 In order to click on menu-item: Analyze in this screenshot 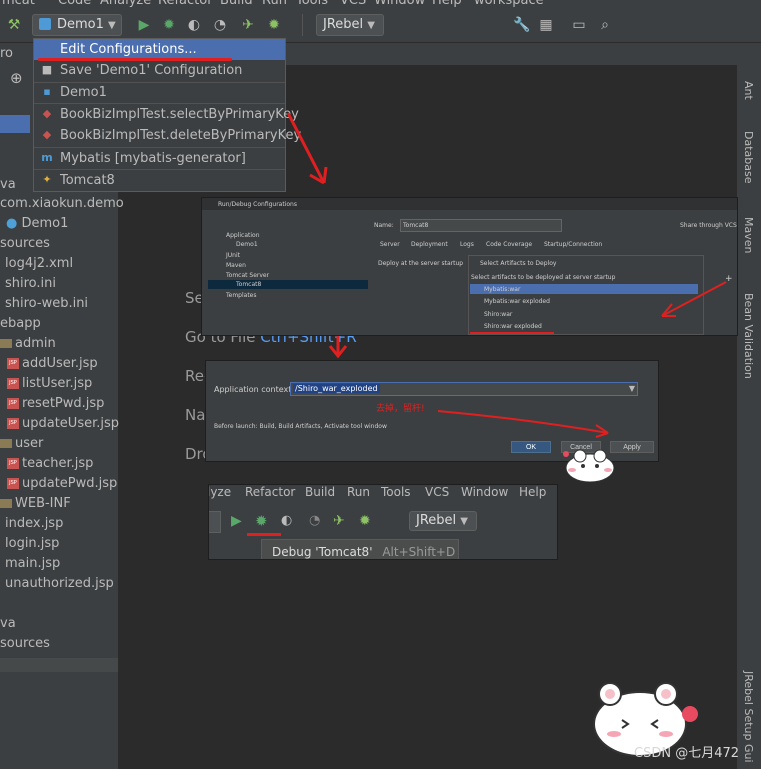, I will do `click(125, 4)`.